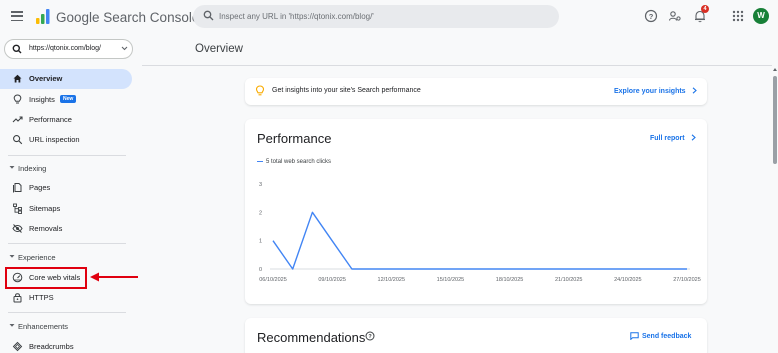  Describe the element at coordinates (46, 78) in the screenshot. I see `sidebar-item-label: Overview` at that location.